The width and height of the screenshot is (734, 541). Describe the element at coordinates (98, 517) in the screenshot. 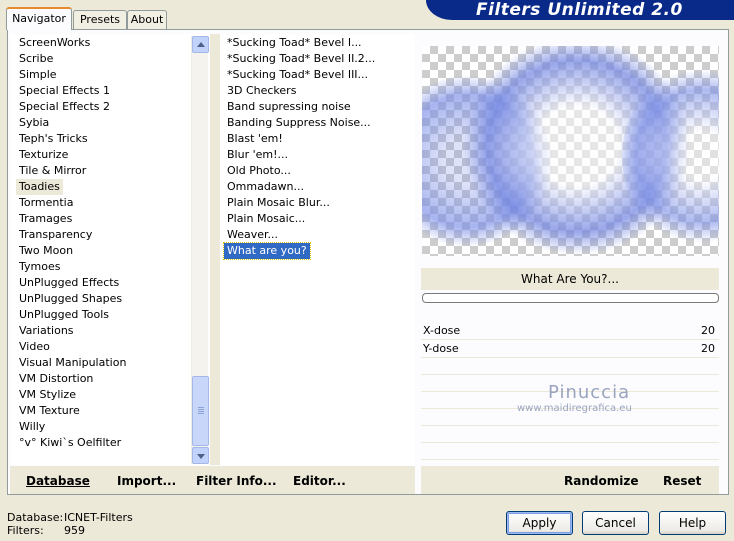

I see `database-value: ICNET-Filters` at that location.